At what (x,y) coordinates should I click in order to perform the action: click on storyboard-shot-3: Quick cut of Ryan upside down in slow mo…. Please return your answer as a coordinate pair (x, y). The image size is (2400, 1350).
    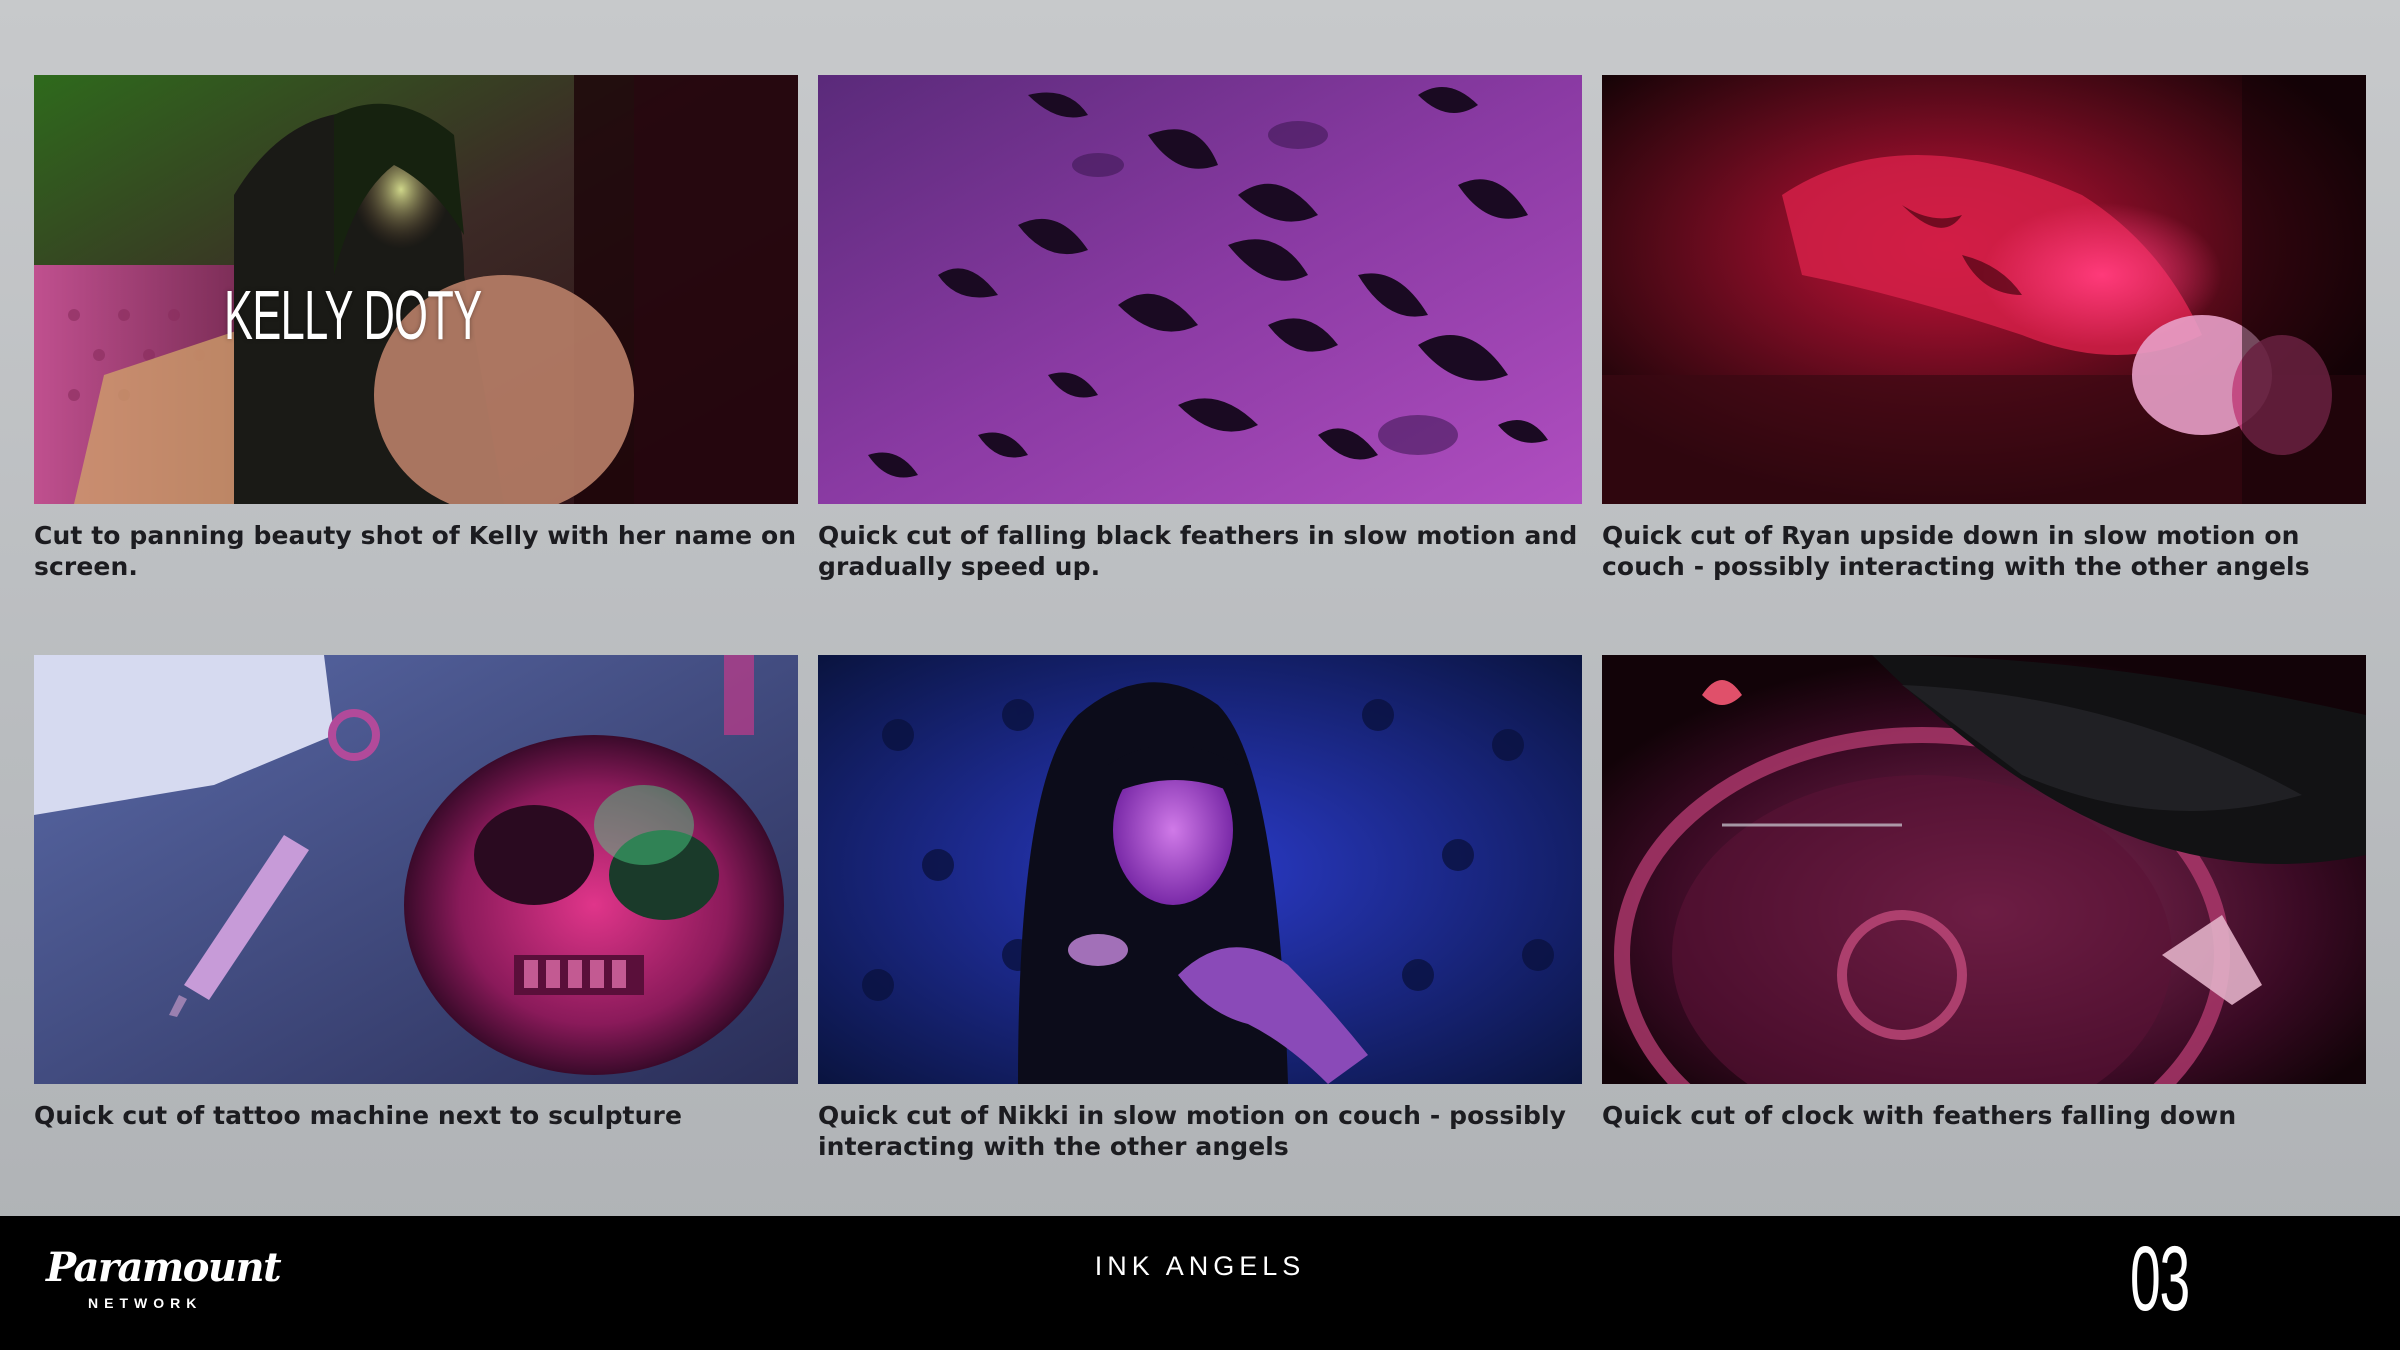
    Looking at the image, I should click on (1984, 328).